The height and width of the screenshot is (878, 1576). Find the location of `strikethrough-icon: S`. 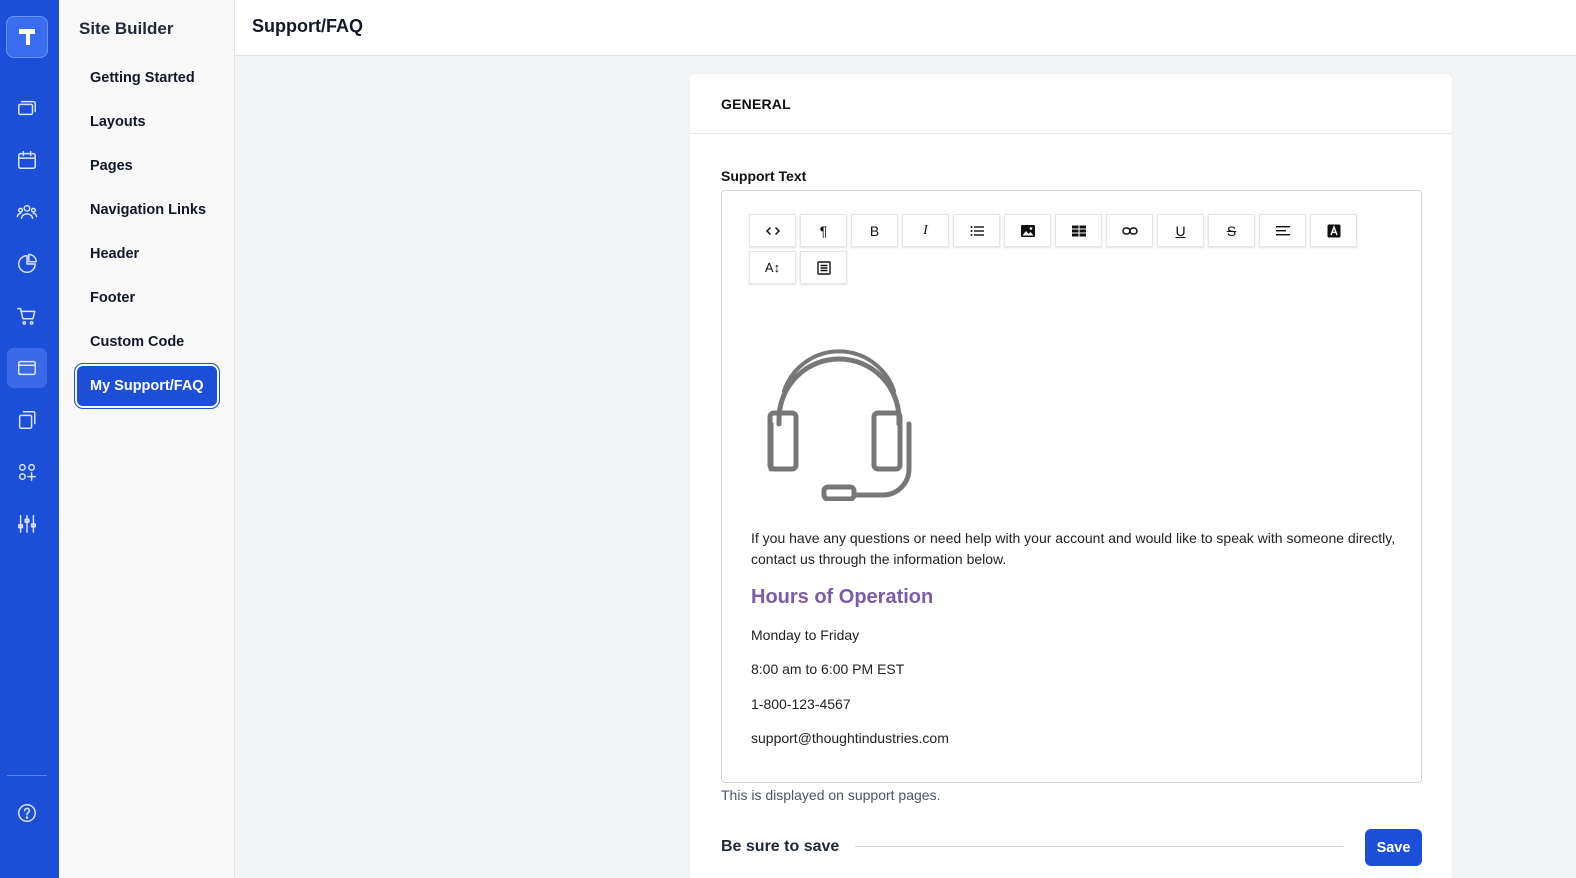

strikethrough-icon: S is located at coordinates (1231, 230).